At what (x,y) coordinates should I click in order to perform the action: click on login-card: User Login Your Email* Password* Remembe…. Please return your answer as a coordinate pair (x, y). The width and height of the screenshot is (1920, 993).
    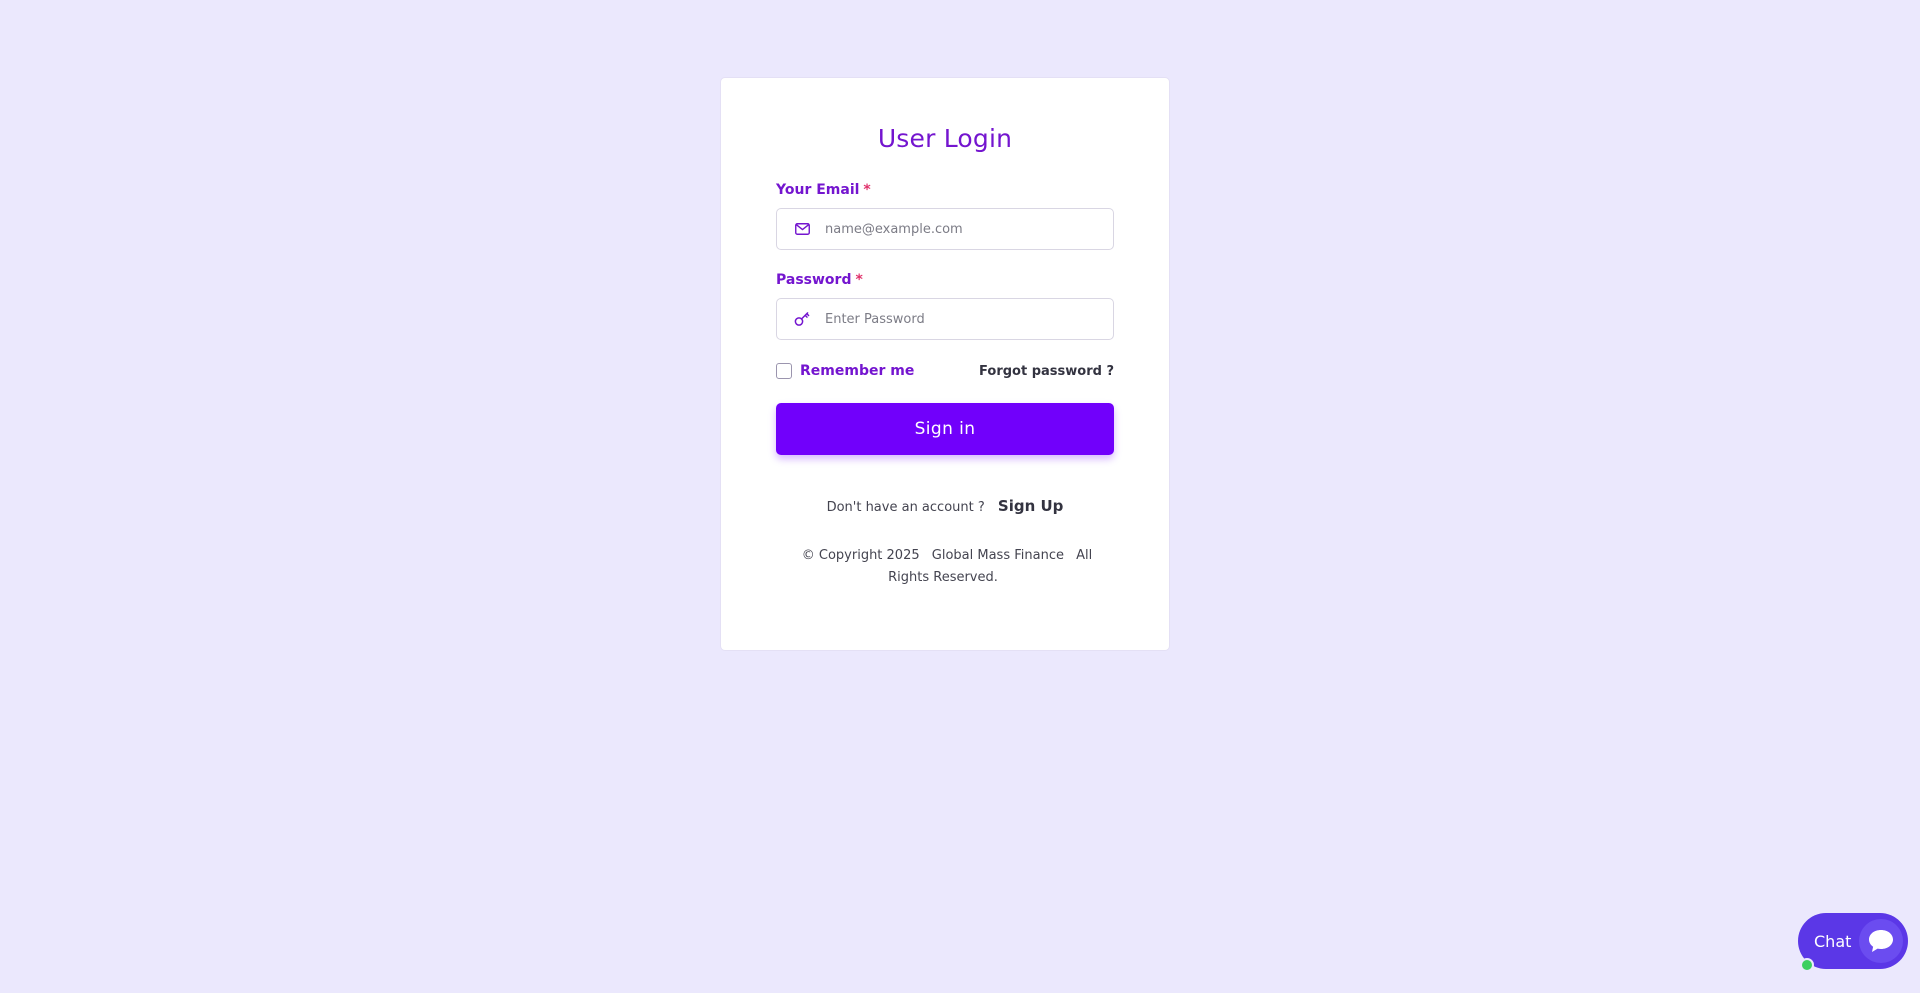
    Looking at the image, I should click on (945, 364).